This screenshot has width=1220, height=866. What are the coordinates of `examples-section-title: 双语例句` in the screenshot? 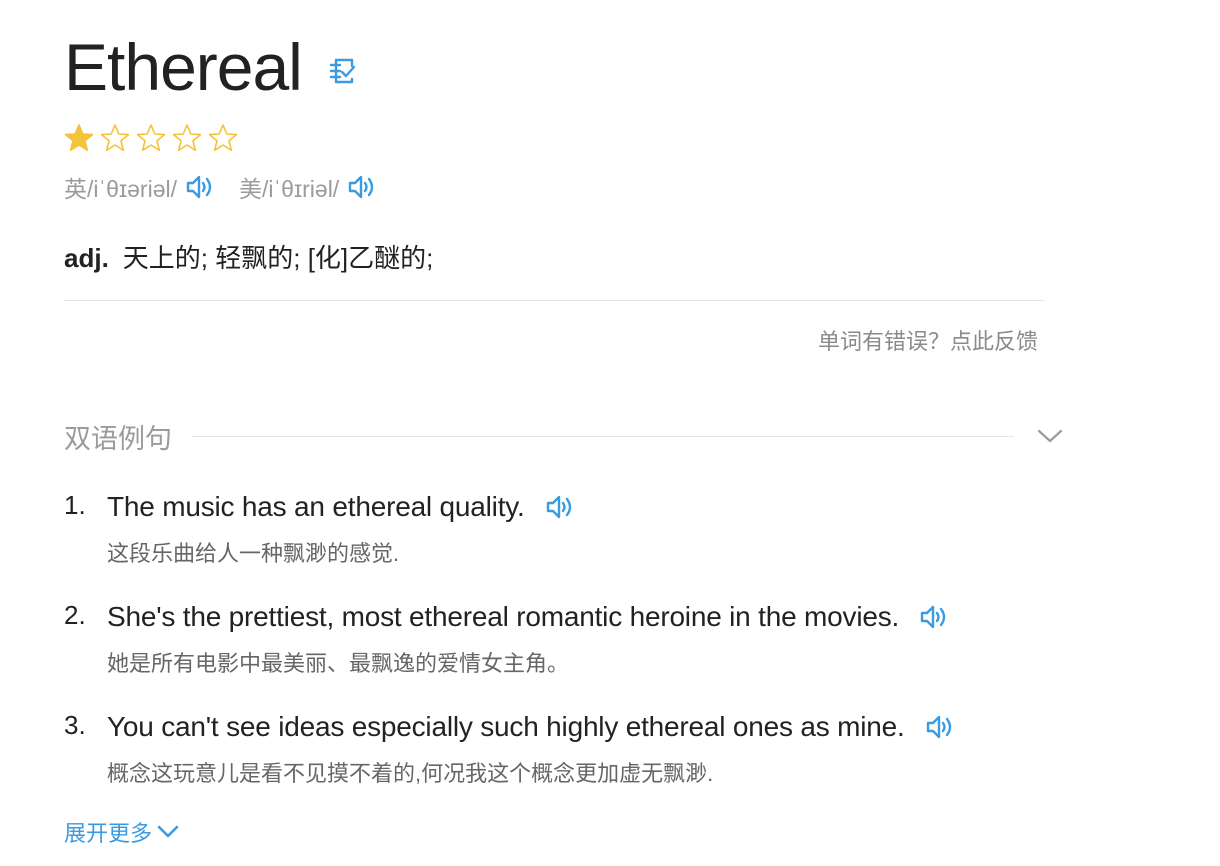 It's located at (118, 438).